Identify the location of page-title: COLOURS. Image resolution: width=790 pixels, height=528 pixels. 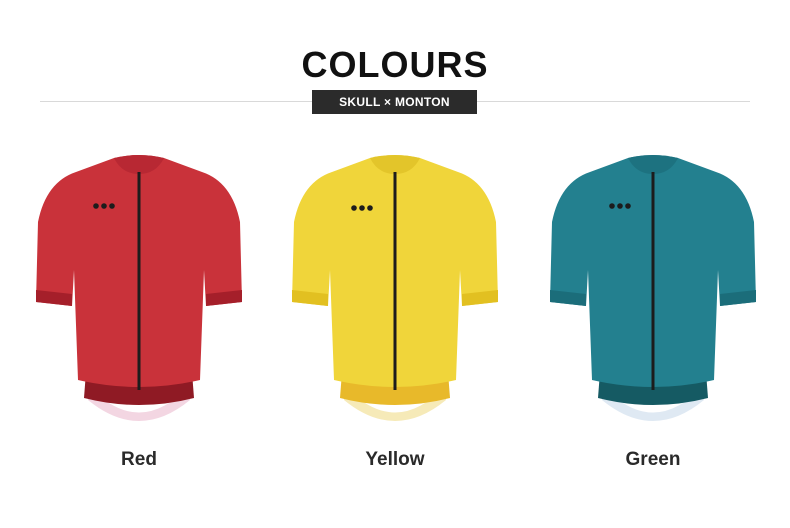
(395, 64).